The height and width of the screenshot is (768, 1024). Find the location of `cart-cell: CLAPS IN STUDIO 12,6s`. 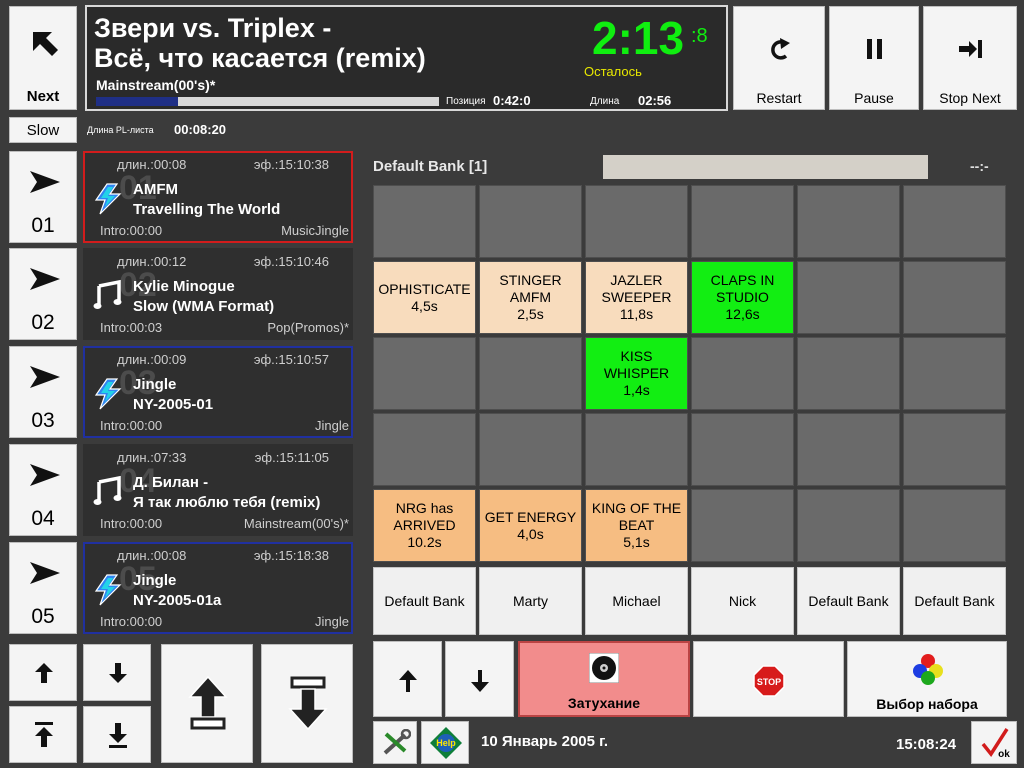

cart-cell: CLAPS IN STUDIO 12,6s is located at coordinates (742, 297).